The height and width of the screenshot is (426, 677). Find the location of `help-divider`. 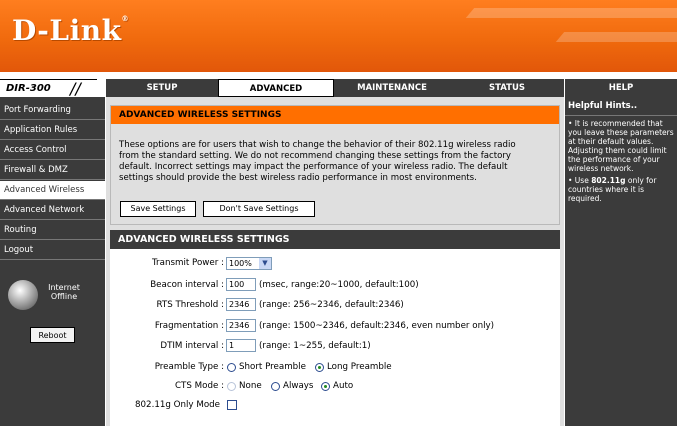

help-divider is located at coordinates (621, 115).